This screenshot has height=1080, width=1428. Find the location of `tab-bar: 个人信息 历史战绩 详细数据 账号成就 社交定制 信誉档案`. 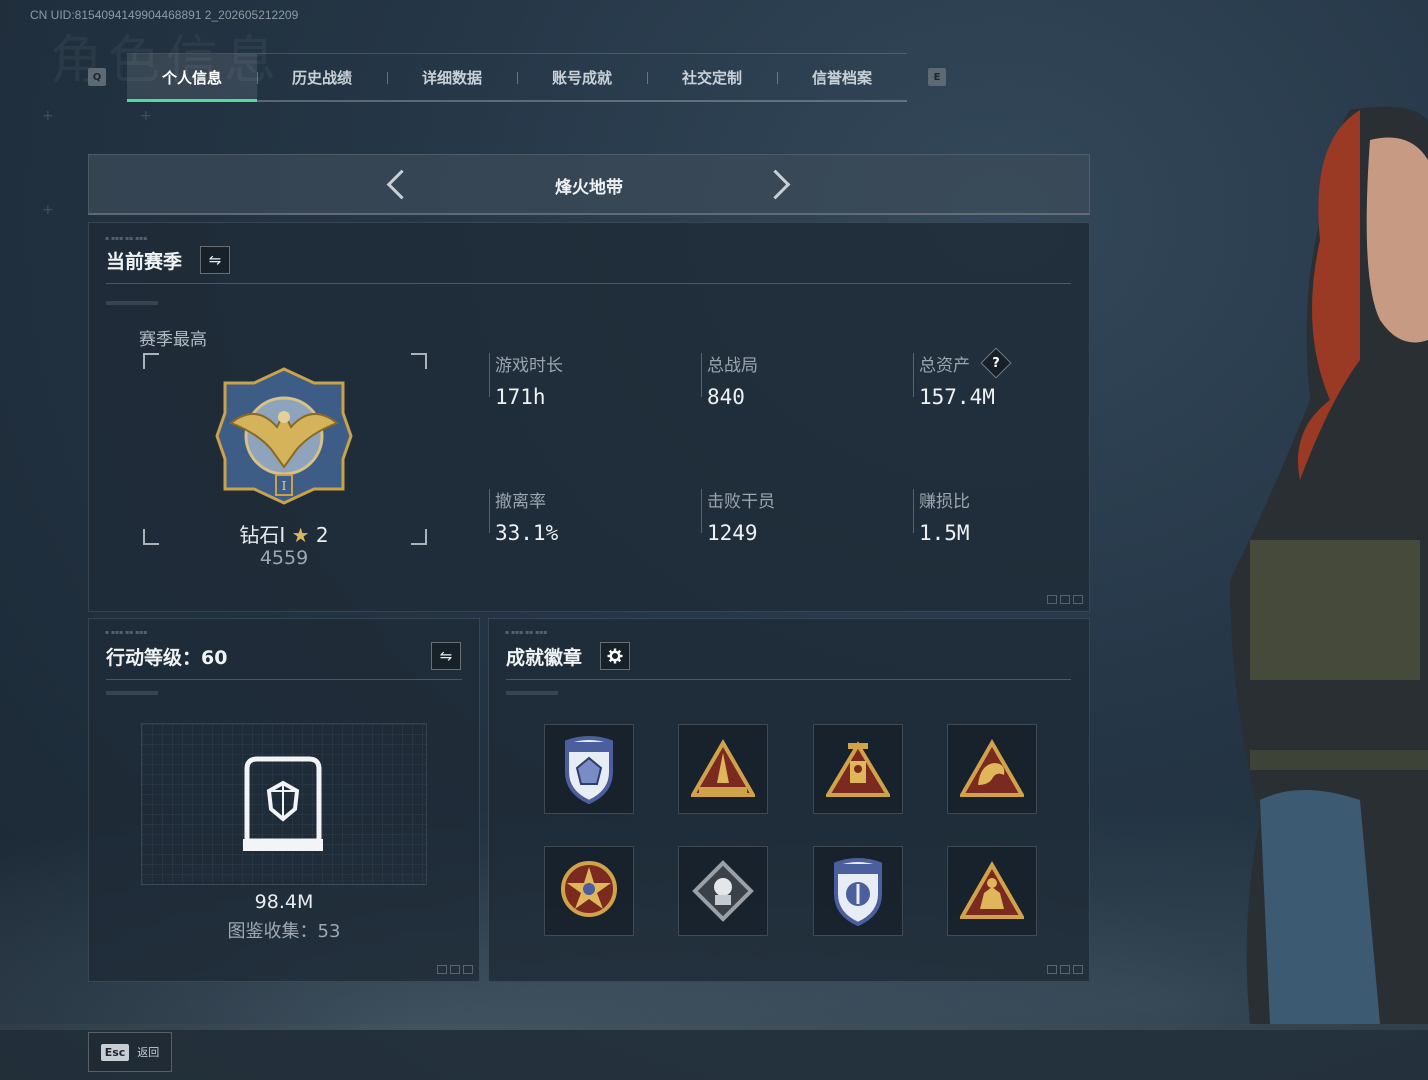

tab-bar: 个人信息 历史战绩 详细数据 账号成就 社交定制 信誉档案 is located at coordinates (517, 77).